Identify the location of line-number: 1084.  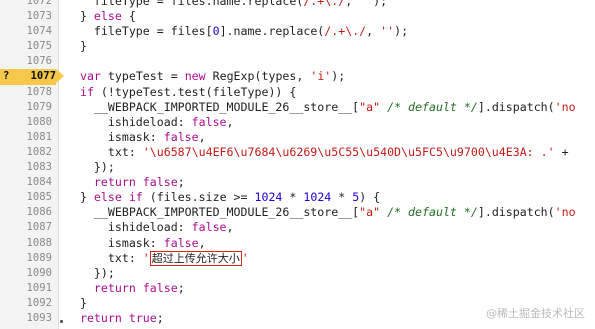
(26, 182).